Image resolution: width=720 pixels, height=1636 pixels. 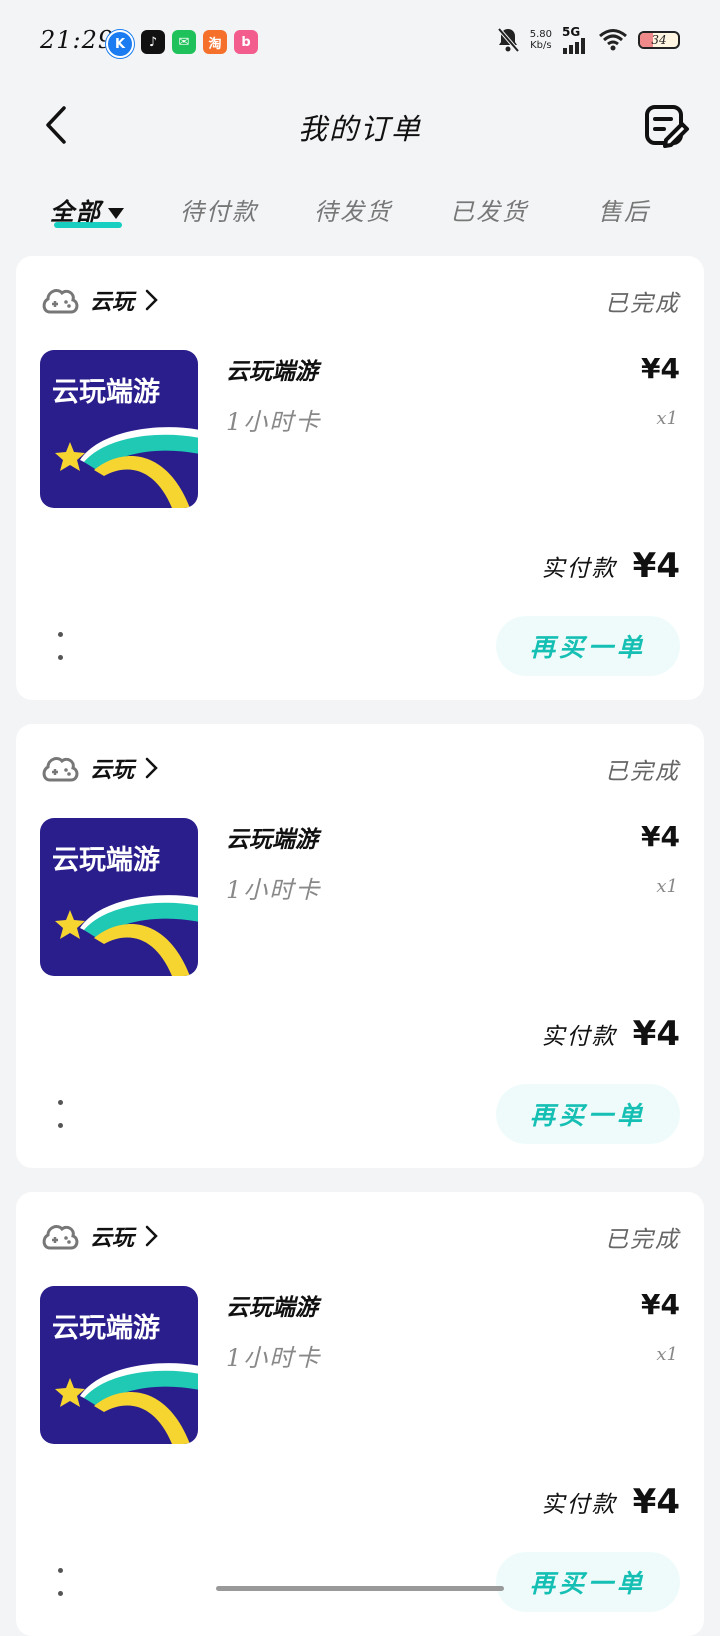 I want to click on order-tabs: 全部 待付款 待发货 已发货 售后, so click(x=360, y=216).